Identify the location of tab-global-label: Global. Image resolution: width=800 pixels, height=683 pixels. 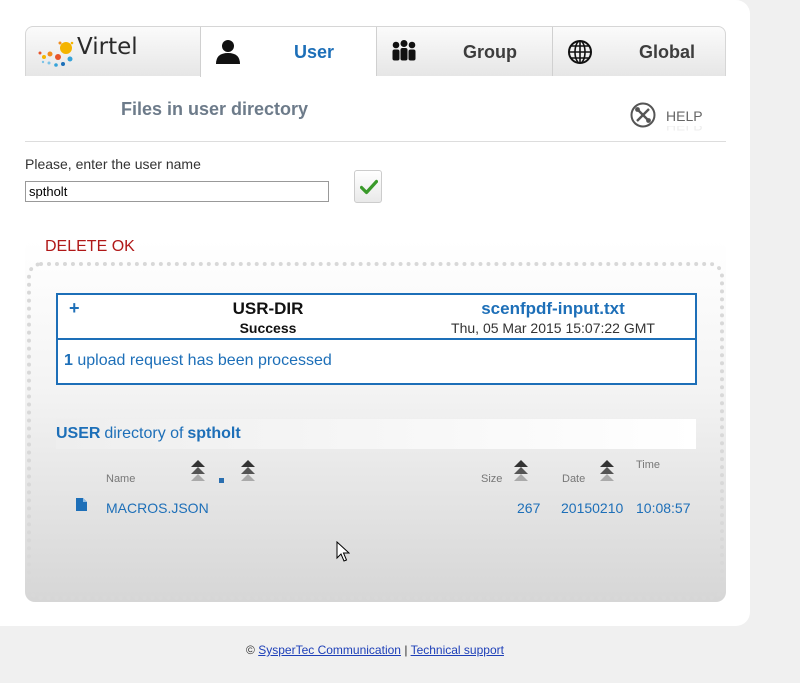
(667, 52).